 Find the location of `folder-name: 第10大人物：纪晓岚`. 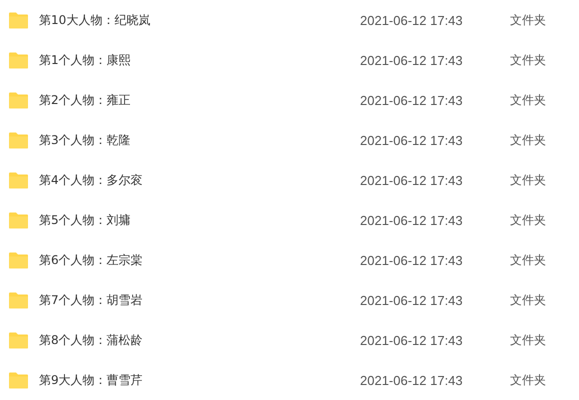

folder-name: 第10大人物：纪晓岚 is located at coordinates (199, 20).